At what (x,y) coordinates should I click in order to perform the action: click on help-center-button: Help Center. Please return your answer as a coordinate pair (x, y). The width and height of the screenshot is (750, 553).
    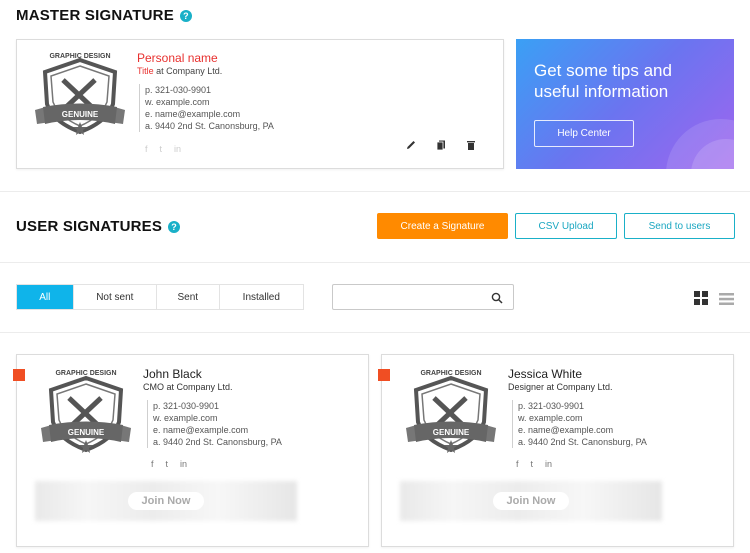
    Looking at the image, I should click on (584, 133).